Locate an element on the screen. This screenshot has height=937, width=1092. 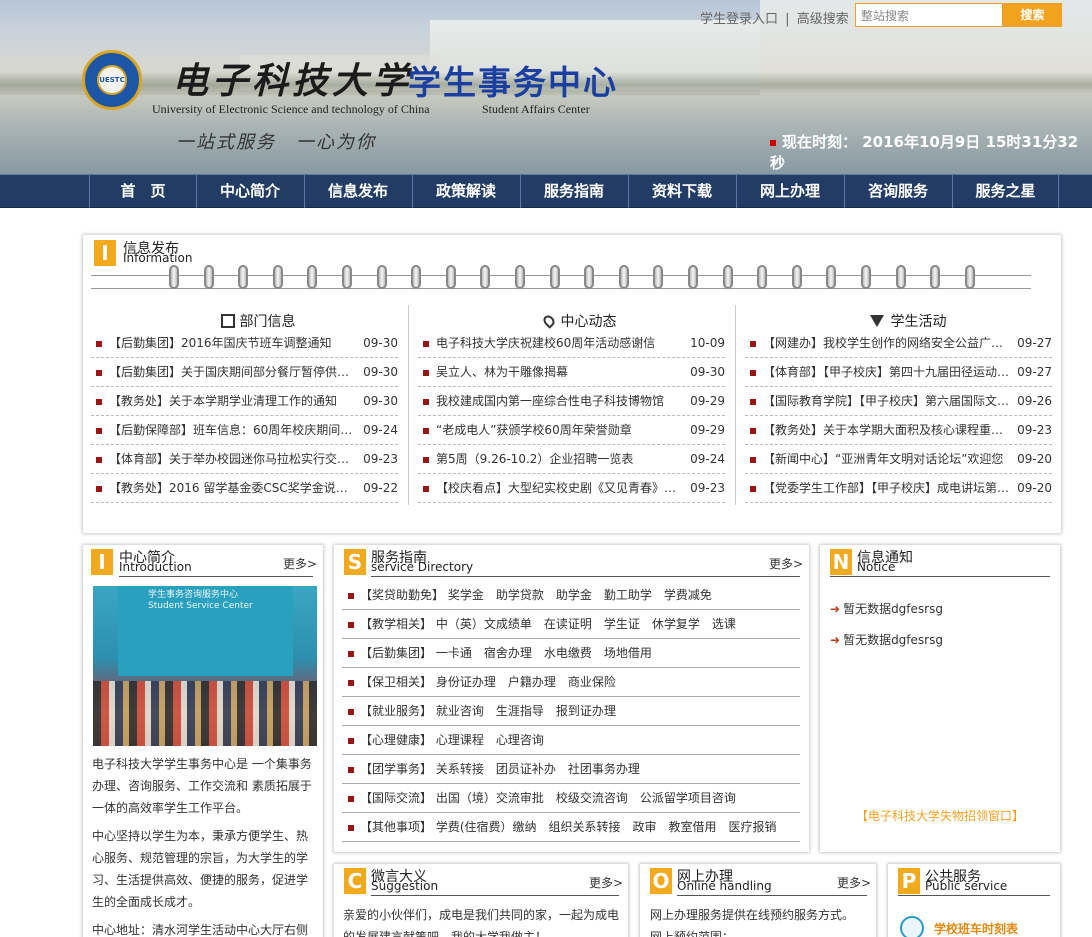
list-item-title: 【体育部】【甲子校庆】第四十九届田径运动会开幕 is located at coordinates (886, 372).